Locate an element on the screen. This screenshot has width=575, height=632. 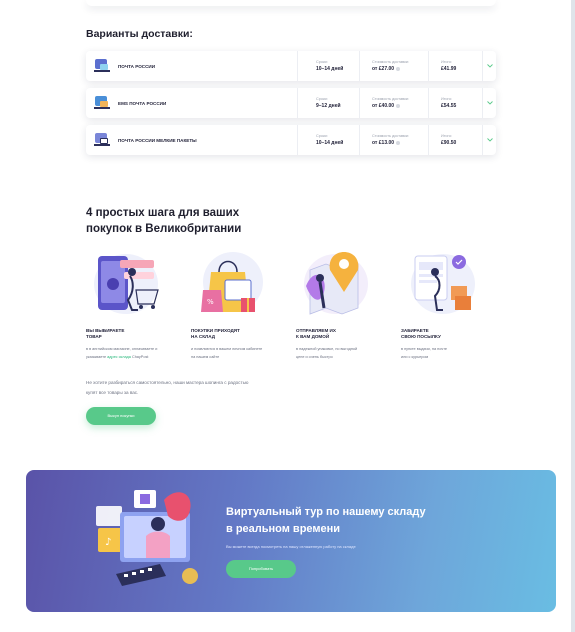
delivery-total-cell: Итого: £54.55 is located at coordinates (455, 103).